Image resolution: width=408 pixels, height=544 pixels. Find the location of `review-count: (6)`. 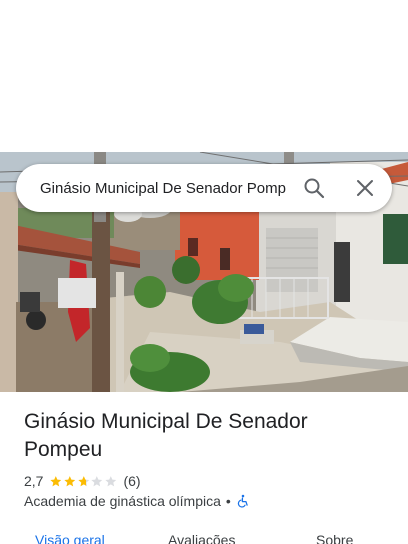

review-count: (6) is located at coordinates (131, 481).